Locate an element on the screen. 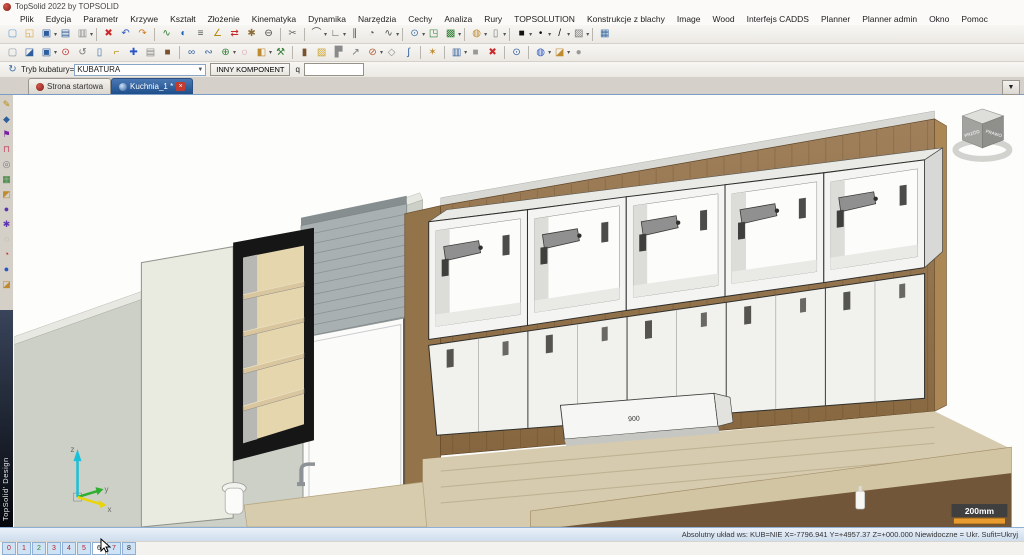 Image resolution: width=1024 pixels, height=555 pixels. menu-item-analiza: Analiza is located at coordinates (458, 19).